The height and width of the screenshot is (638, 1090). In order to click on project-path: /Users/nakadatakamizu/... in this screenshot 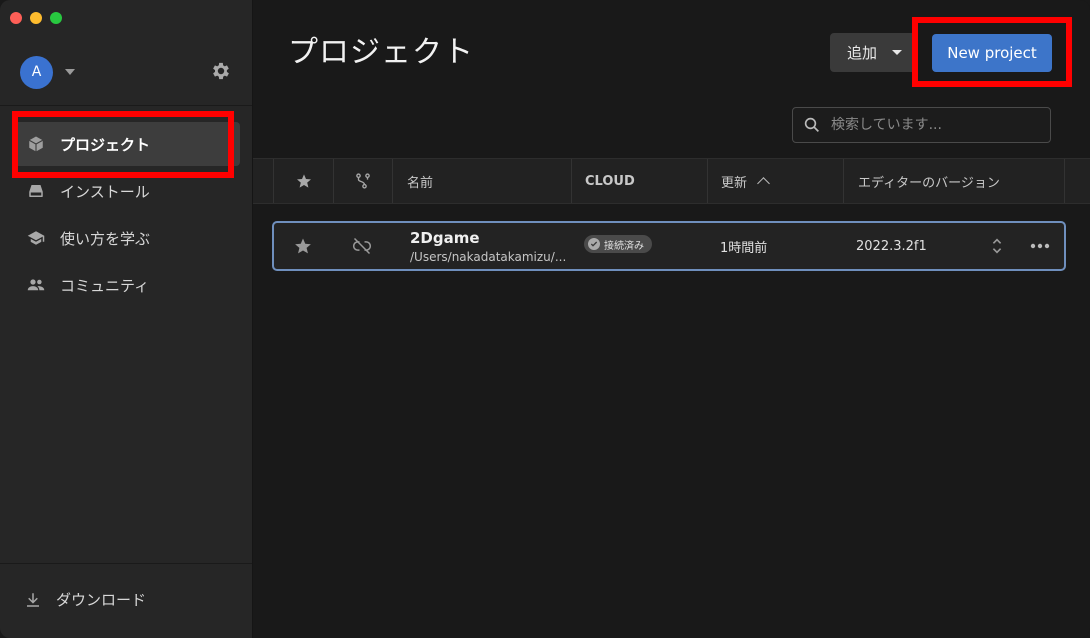, I will do `click(488, 256)`.